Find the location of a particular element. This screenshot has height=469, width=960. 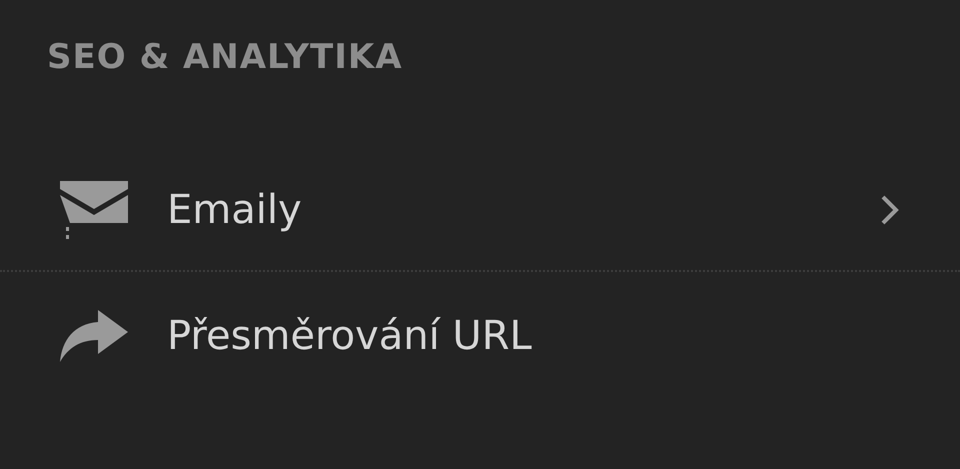

section-title: SEO & ANALYTIKA is located at coordinates (225, 57).